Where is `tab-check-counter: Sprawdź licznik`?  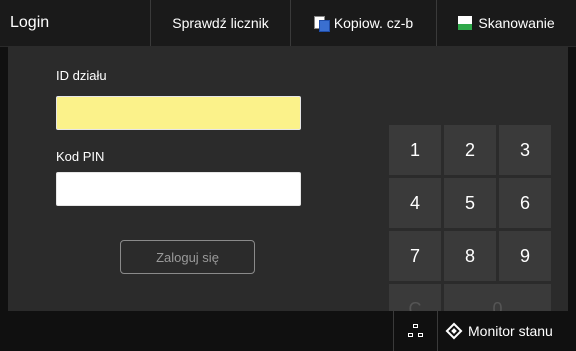 tab-check-counter: Sprawdź licznik is located at coordinates (220, 23).